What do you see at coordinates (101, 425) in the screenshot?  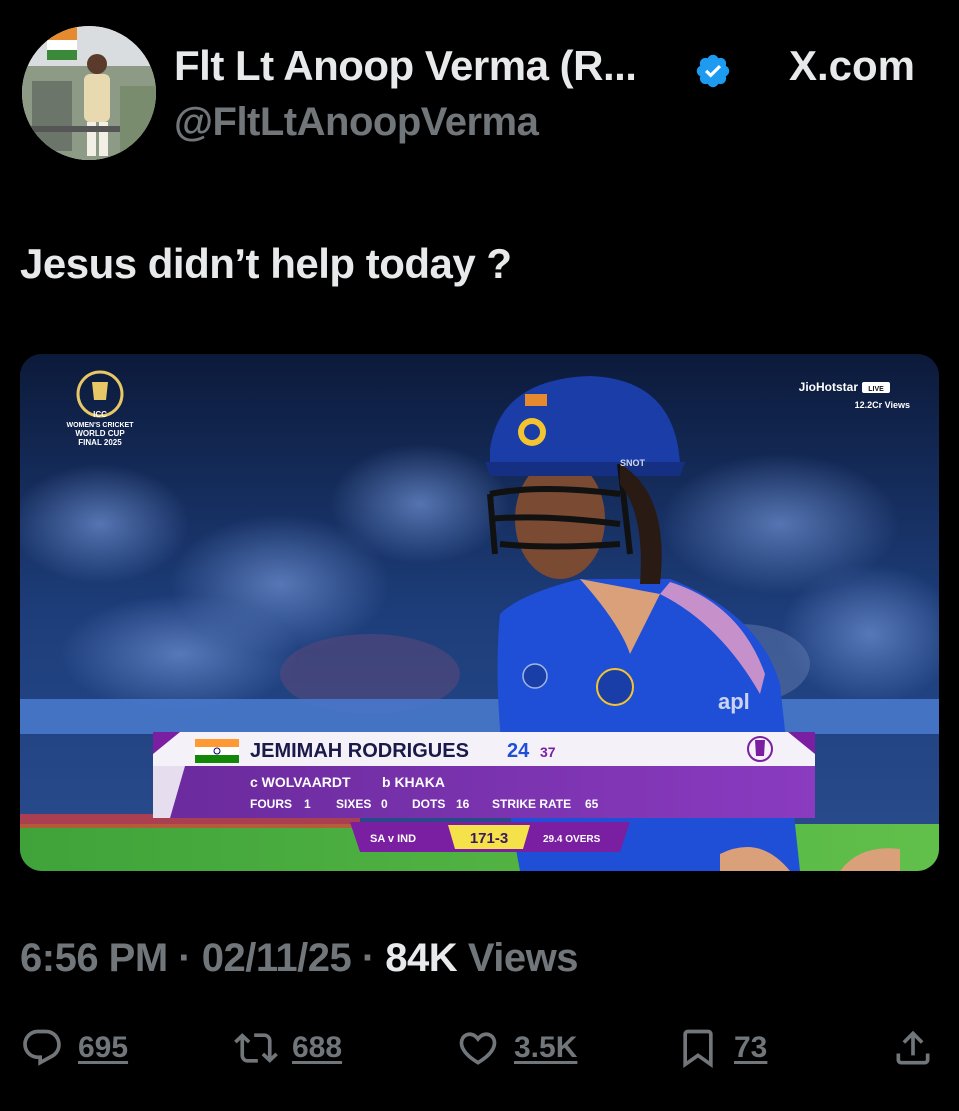 I see `logo-line-2: WOMEN'S CRICKET` at bounding box center [101, 425].